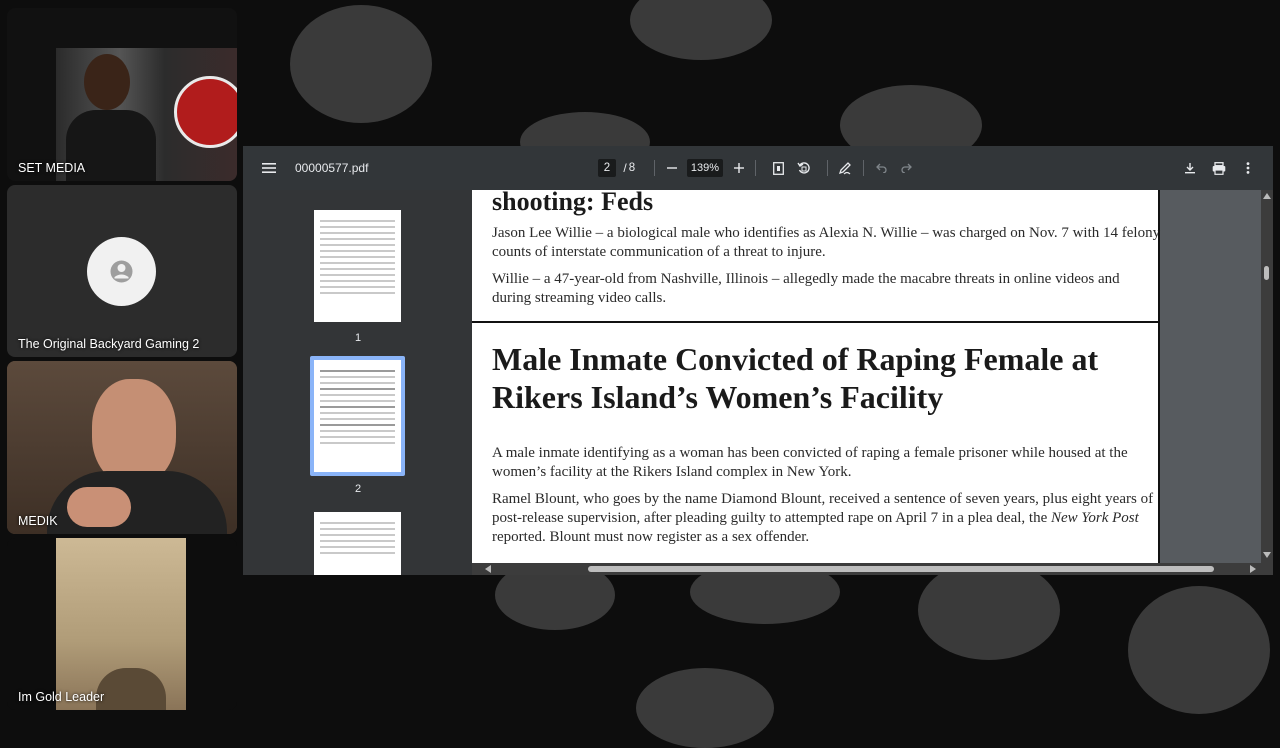  I want to click on more-options-button, so click(1248, 168).